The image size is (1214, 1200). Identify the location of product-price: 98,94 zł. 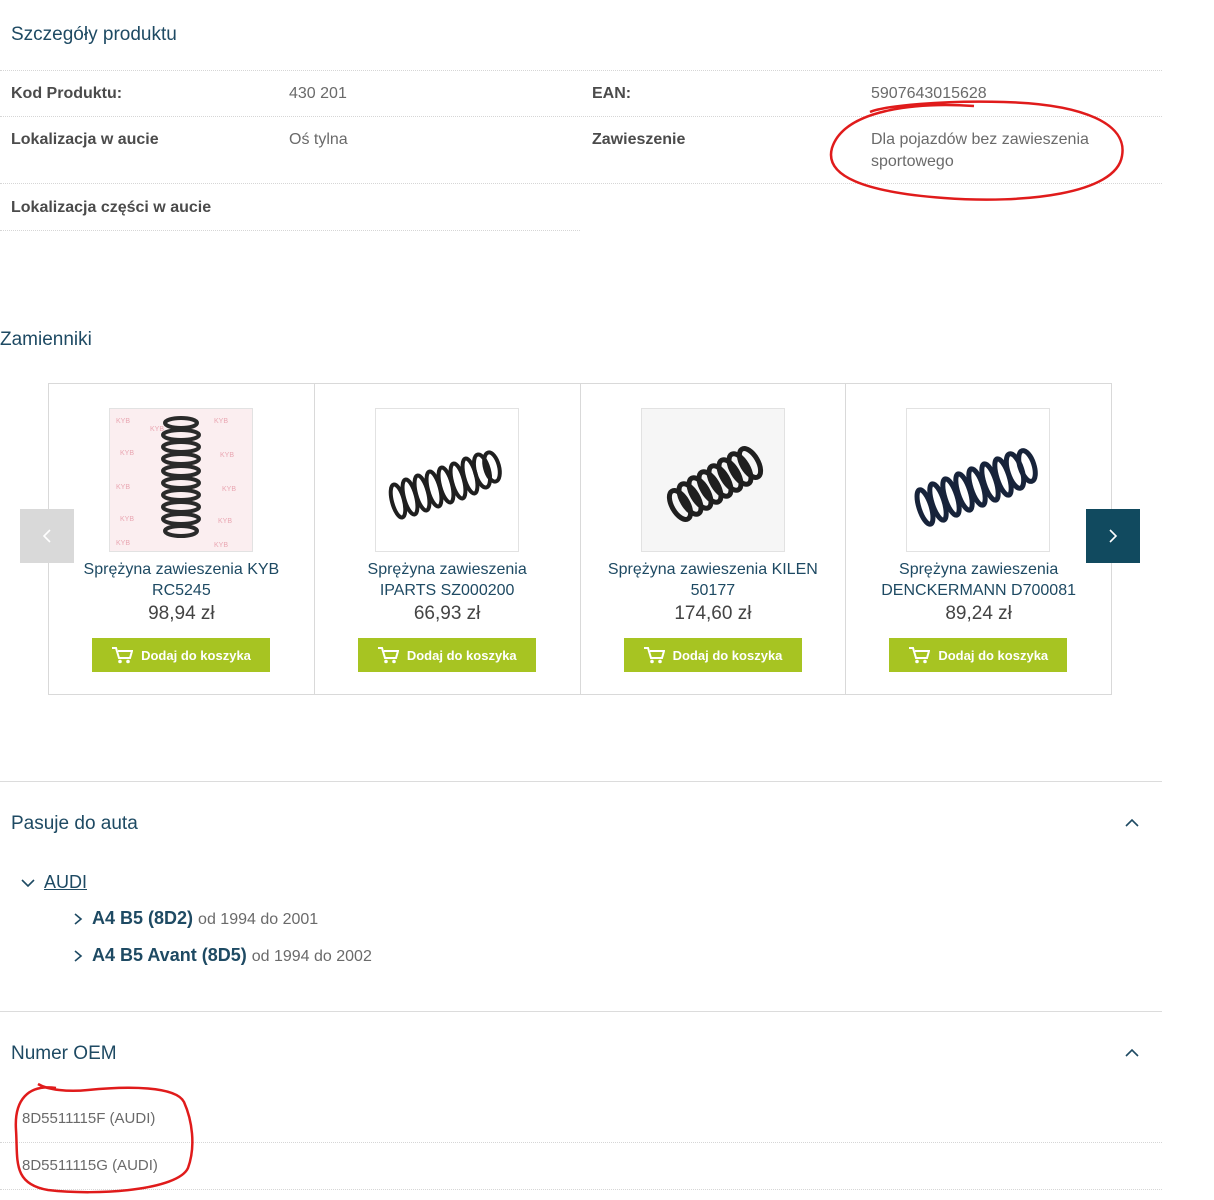
(181, 613).